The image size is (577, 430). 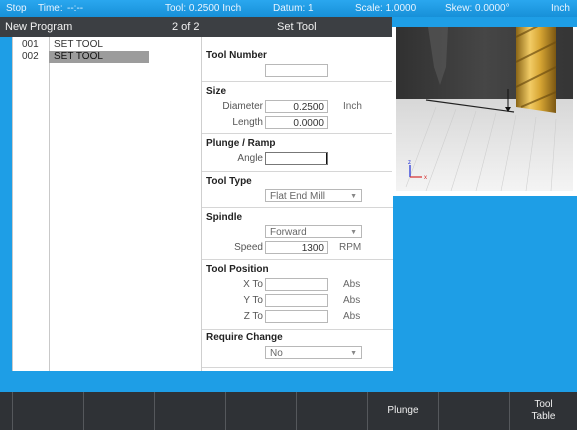 I want to click on length-field: 0.0000, so click(x=296, y=122).